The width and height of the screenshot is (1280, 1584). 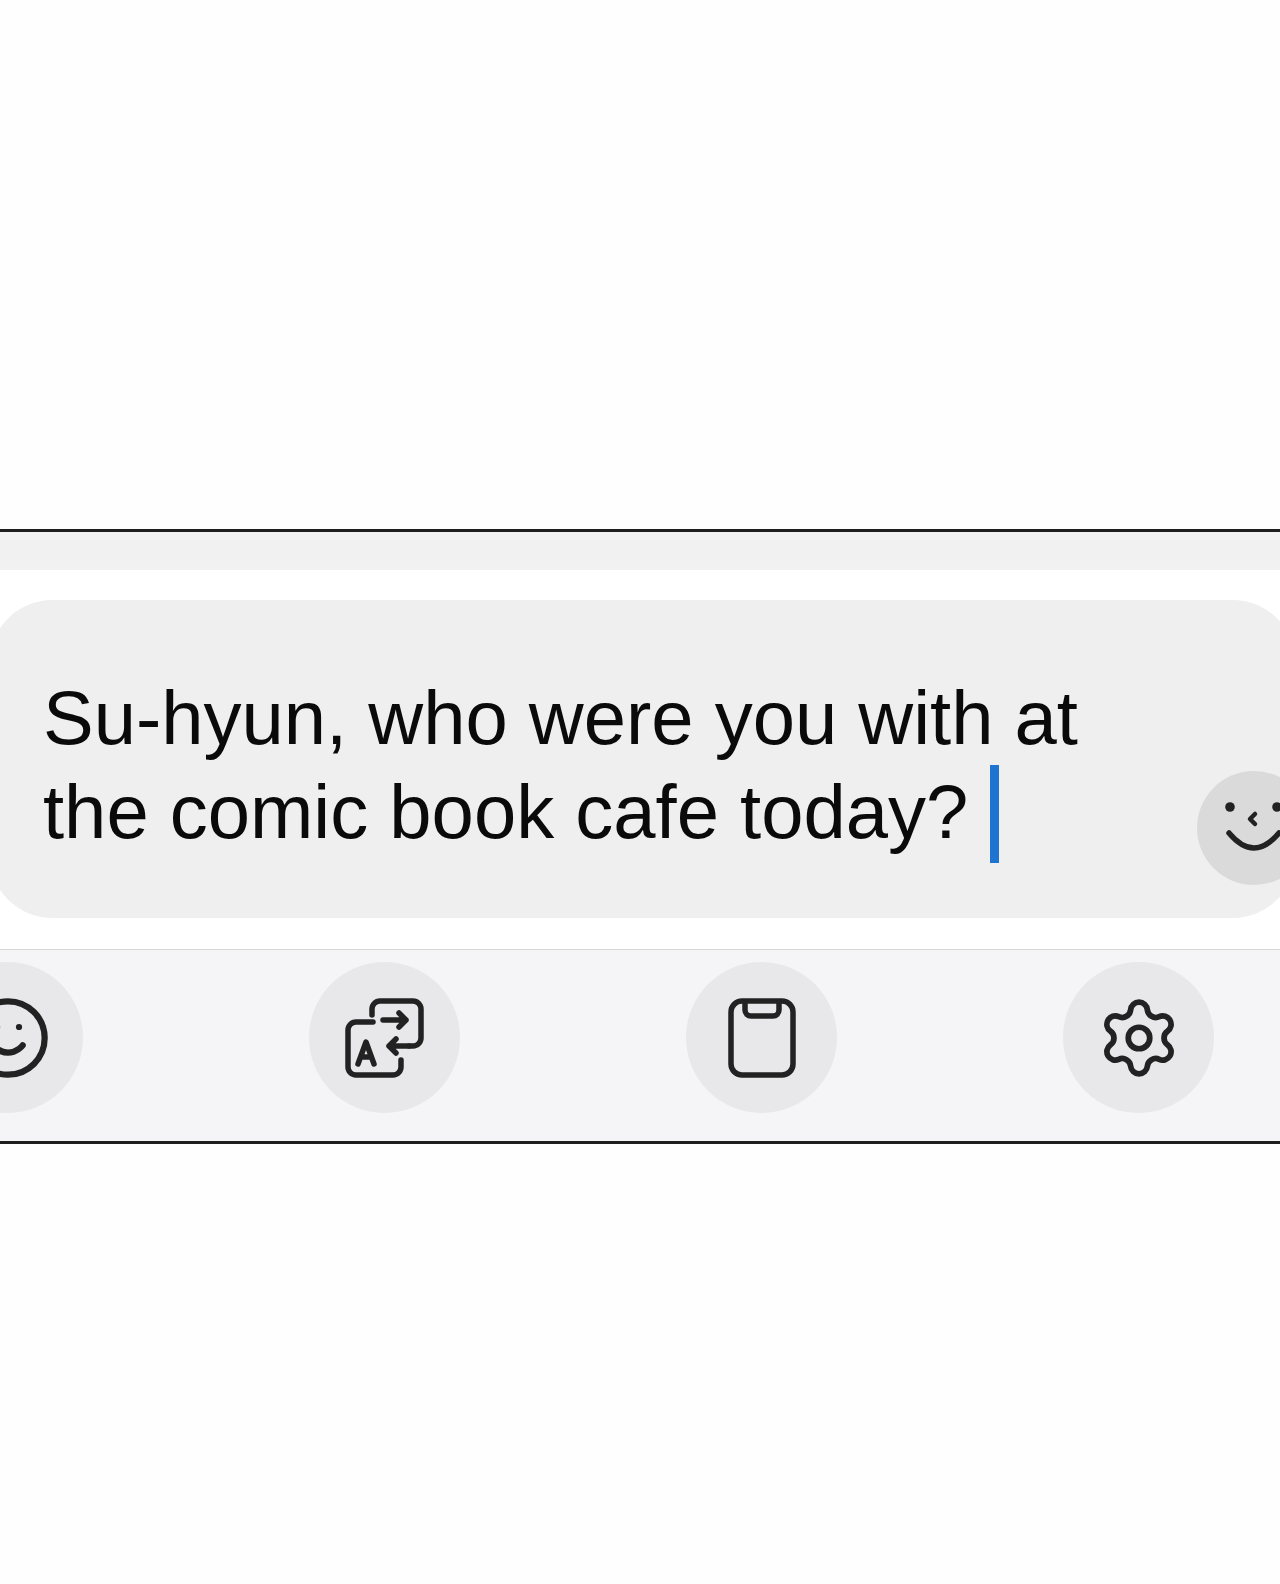 What do you see at coordinates (384, 1037) in the screenshot?
I see `translate-icon` at bounding box center [384, 1037].